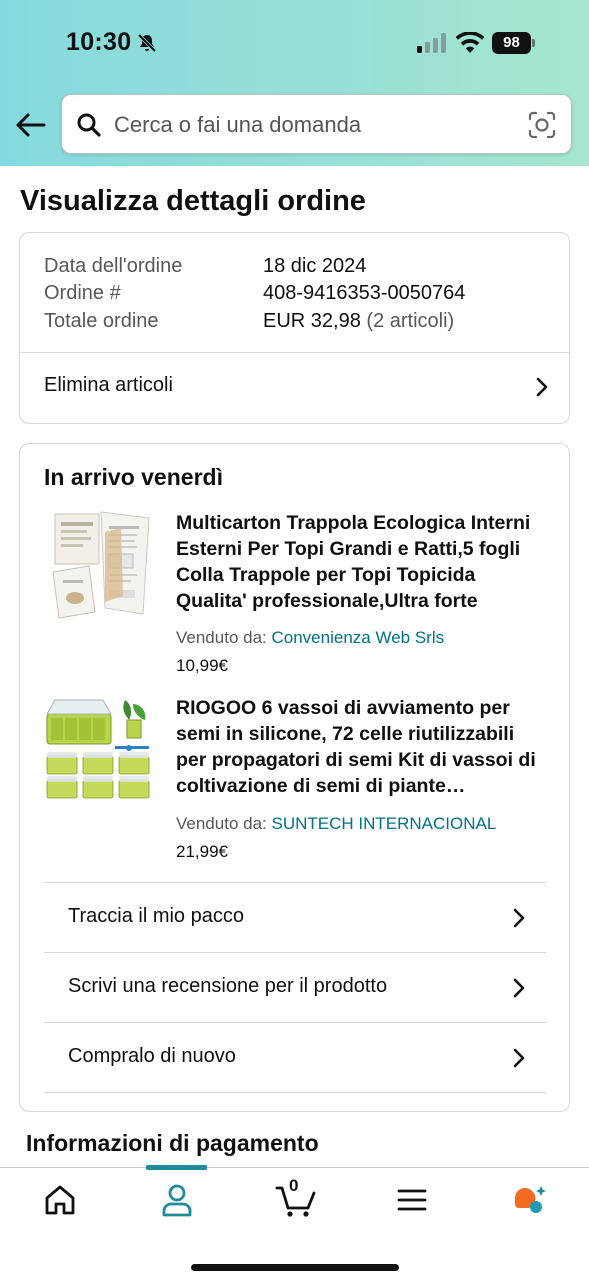 The width and height of the screenshot is (589, 1280). I want to click on product-image-seed-trays, so click(100, 748).